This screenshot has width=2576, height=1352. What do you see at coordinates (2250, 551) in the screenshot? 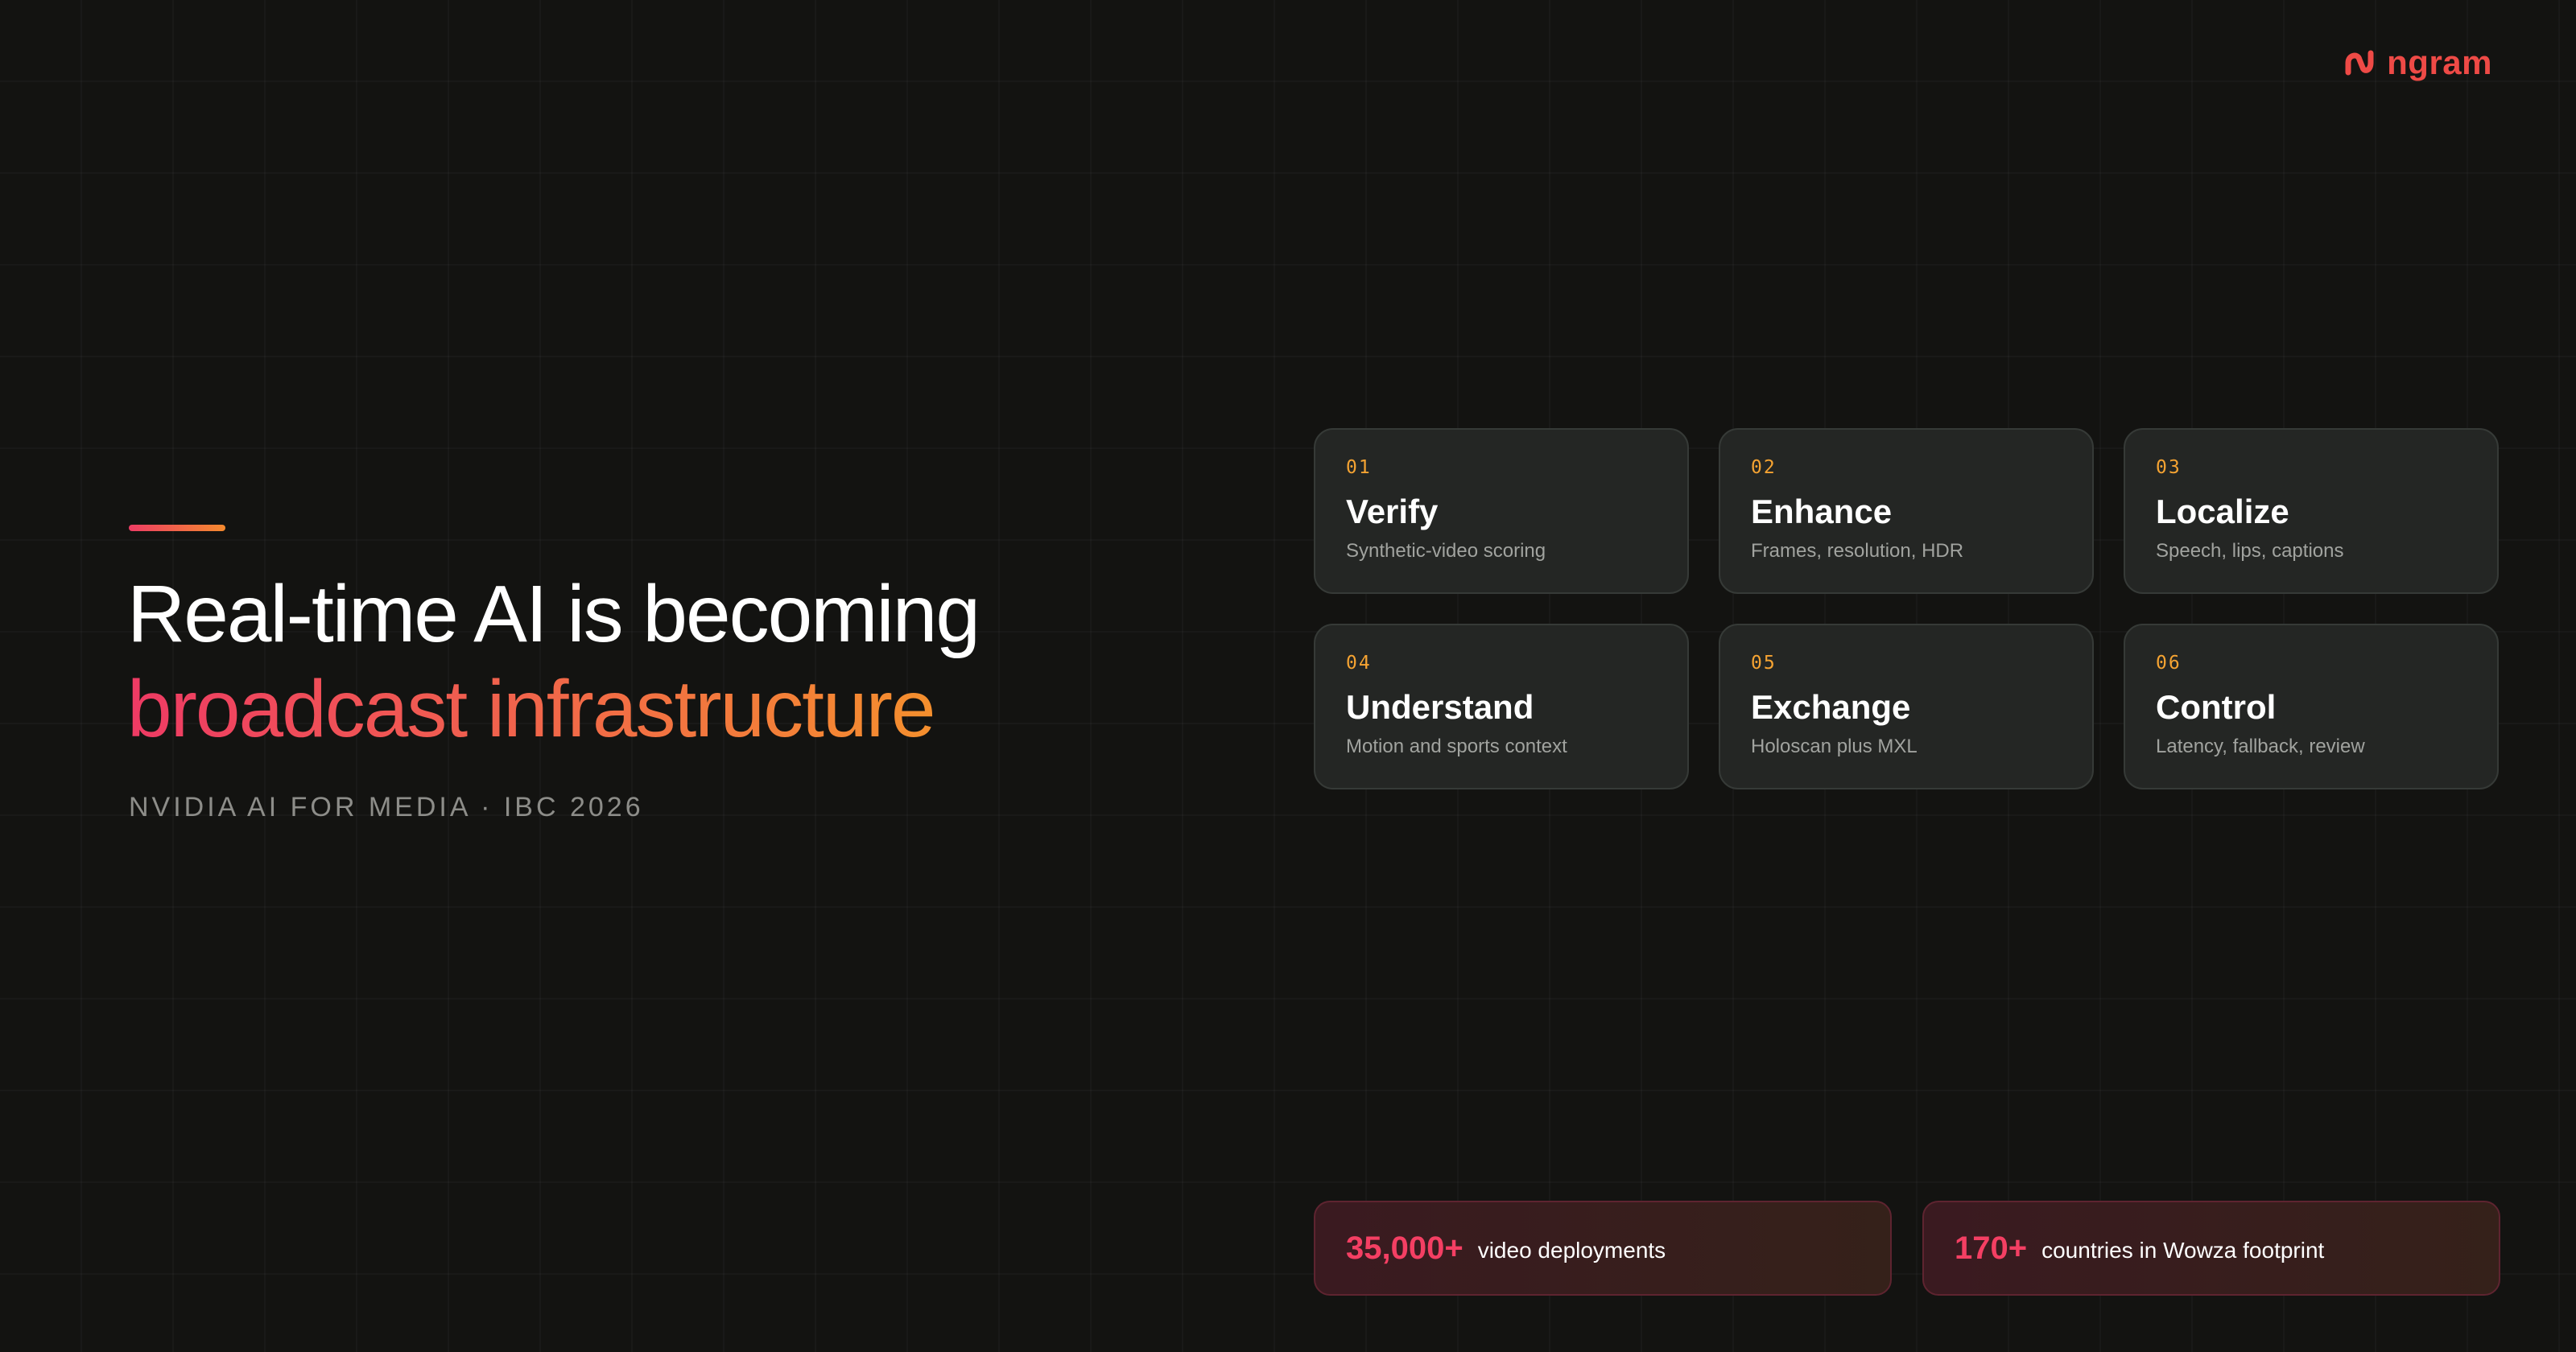
I see `card-subtitle: Speech, lips, captions` at bounding box center [2250, 551].